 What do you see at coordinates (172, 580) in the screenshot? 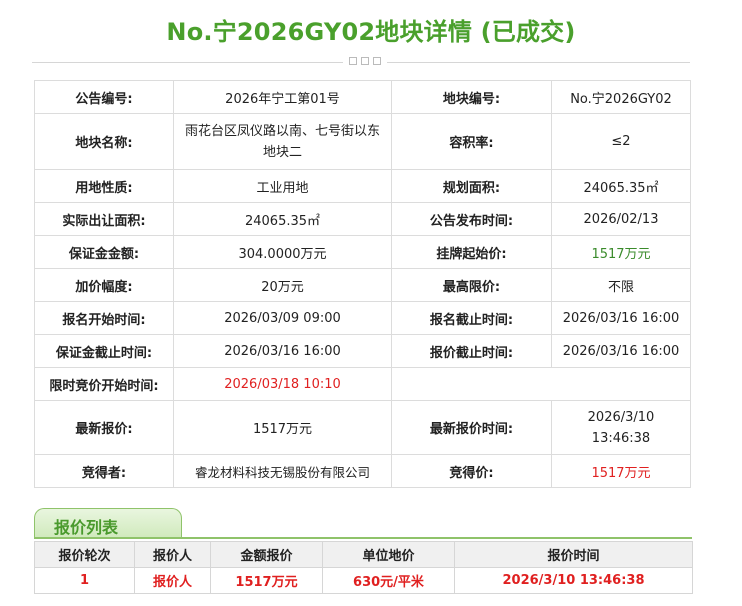
I see `bid-bidder: 报价人` at bounding box center [172, 580].